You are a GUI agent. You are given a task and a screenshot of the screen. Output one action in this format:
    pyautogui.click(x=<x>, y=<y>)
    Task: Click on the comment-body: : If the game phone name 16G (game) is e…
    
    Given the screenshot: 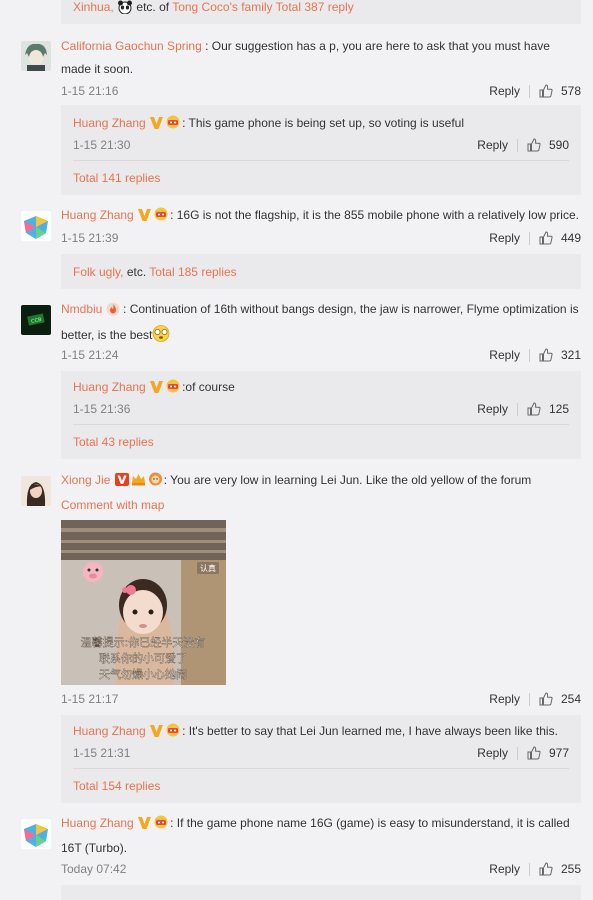 What is the action you would take?
    pyautogui.click(x=370, y=823)
    